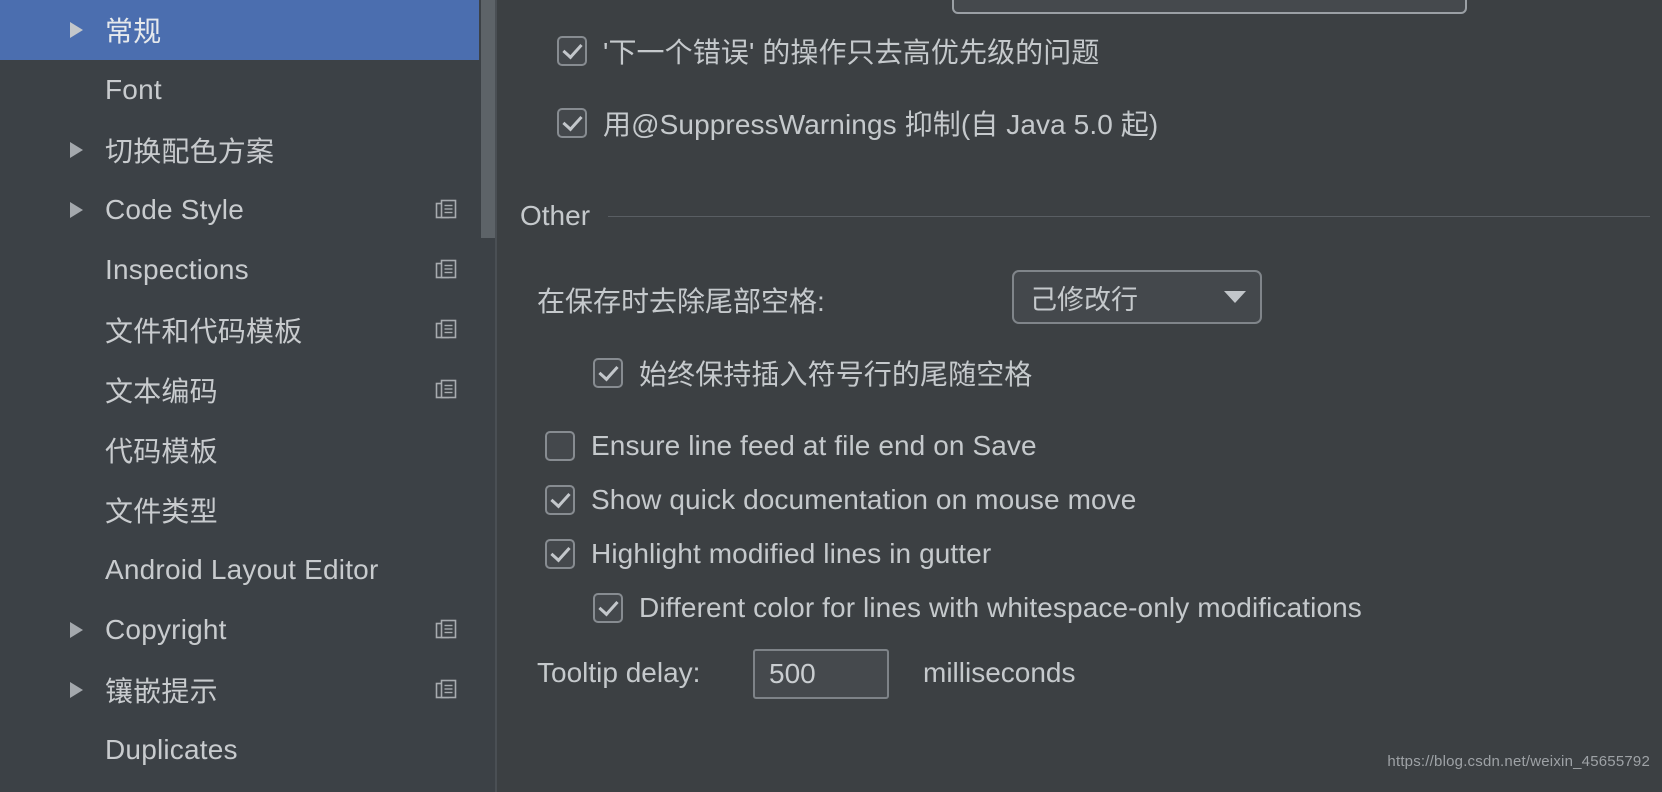 This screenshot has height=792, width=1662. Describe the element at coordinates (572, 51) in the screenshot. I see `checkbox-next-error` at that location.